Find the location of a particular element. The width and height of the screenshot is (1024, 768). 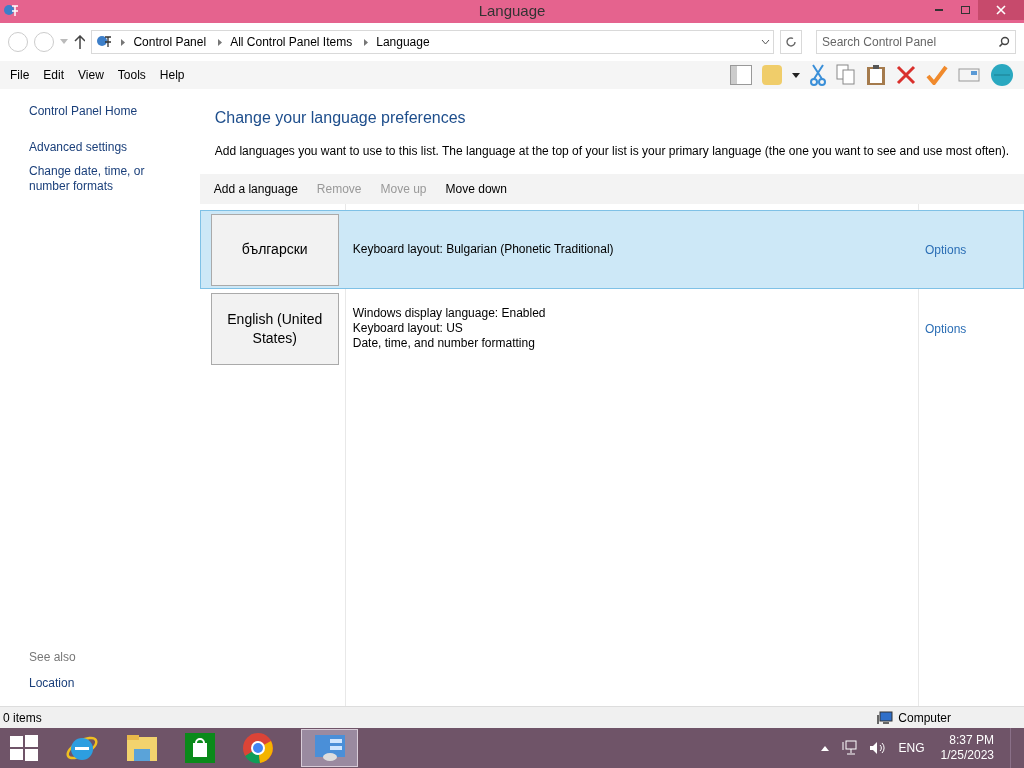

toolbar-button: Add a language is located at coordinates (255, 189).